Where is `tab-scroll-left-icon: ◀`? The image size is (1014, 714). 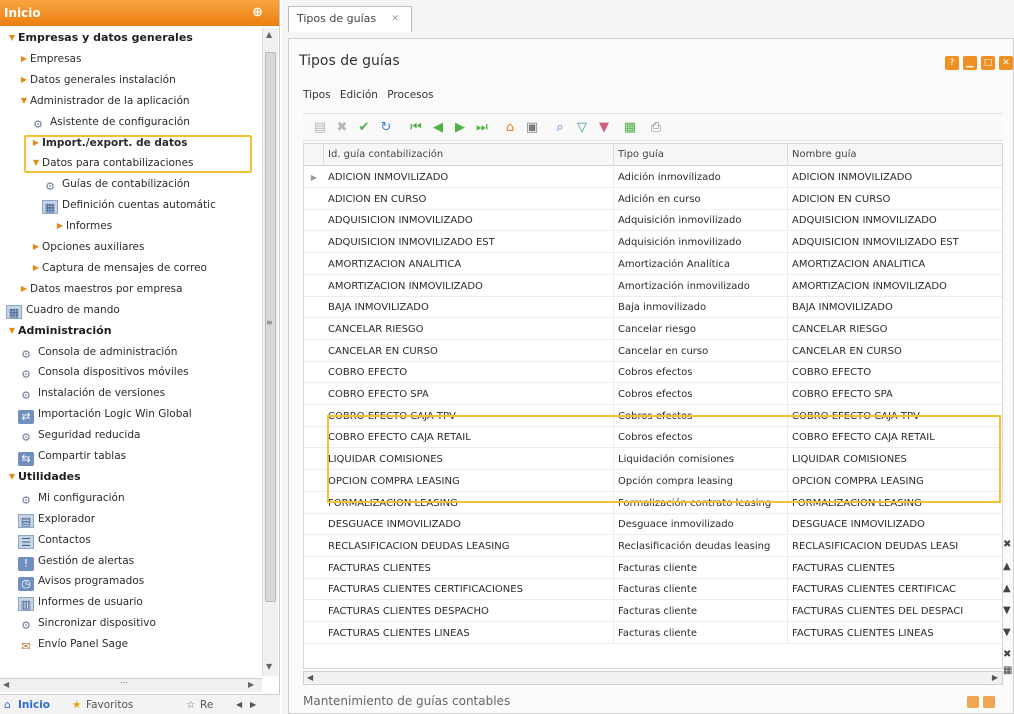 tab-scroll-left-icon: ◀ is located at coordinates (239, 704).